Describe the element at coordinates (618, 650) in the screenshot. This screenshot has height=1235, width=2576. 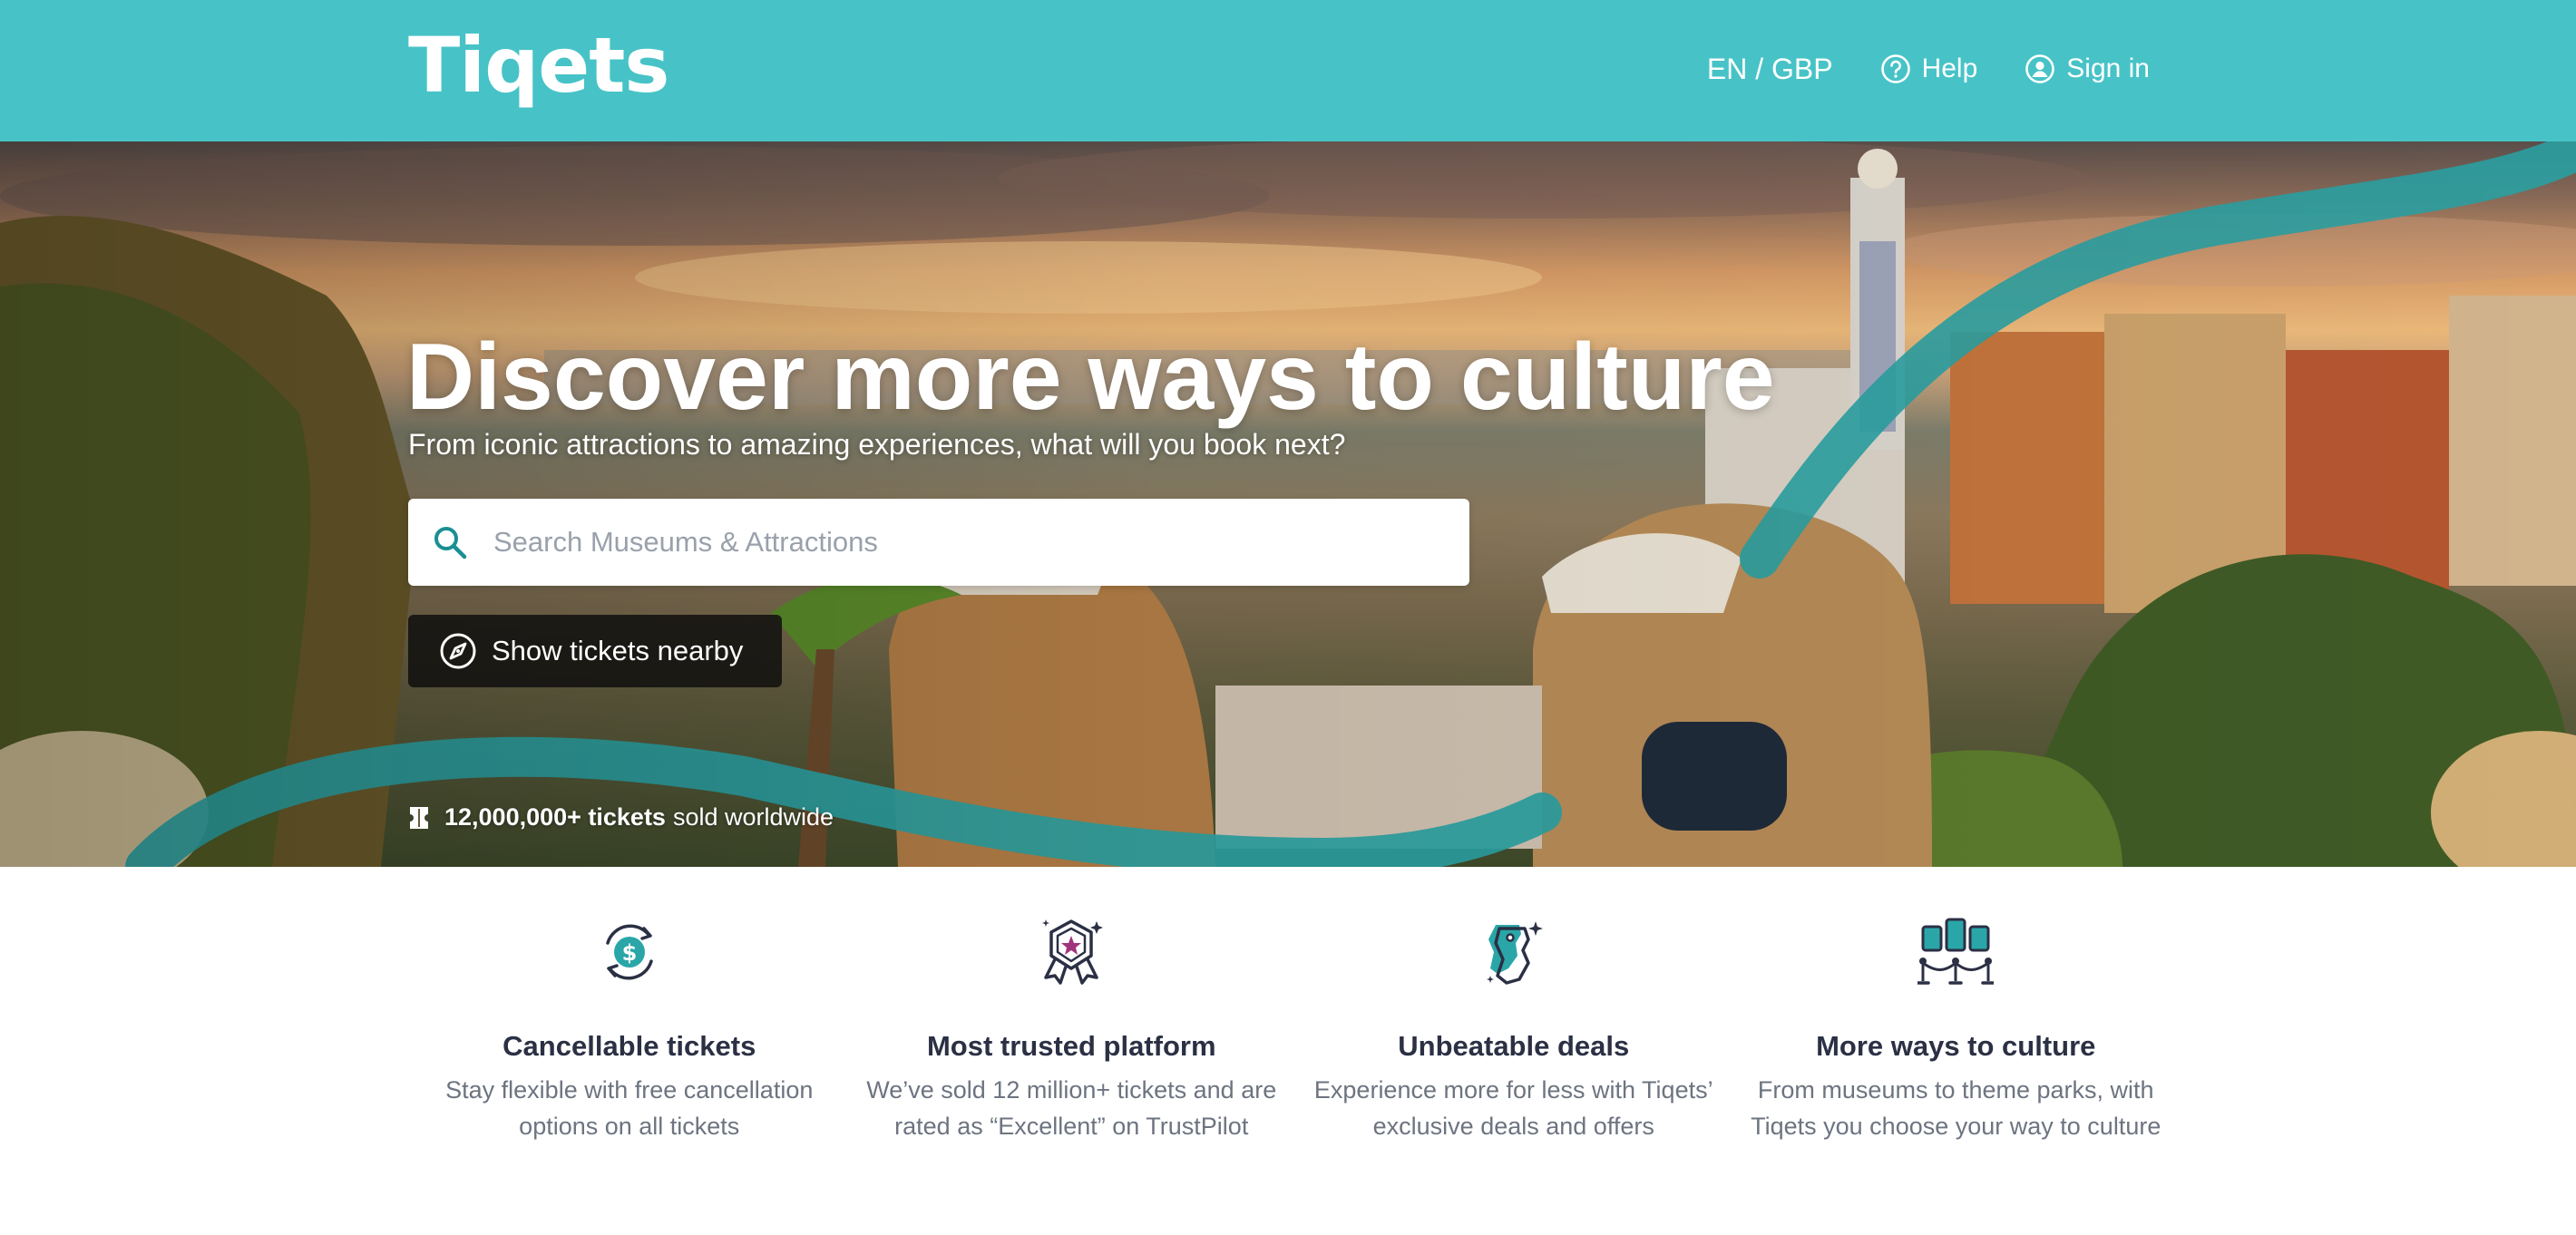
I see `show-tickets-nearby-label: Show tickets nearby` at that location.